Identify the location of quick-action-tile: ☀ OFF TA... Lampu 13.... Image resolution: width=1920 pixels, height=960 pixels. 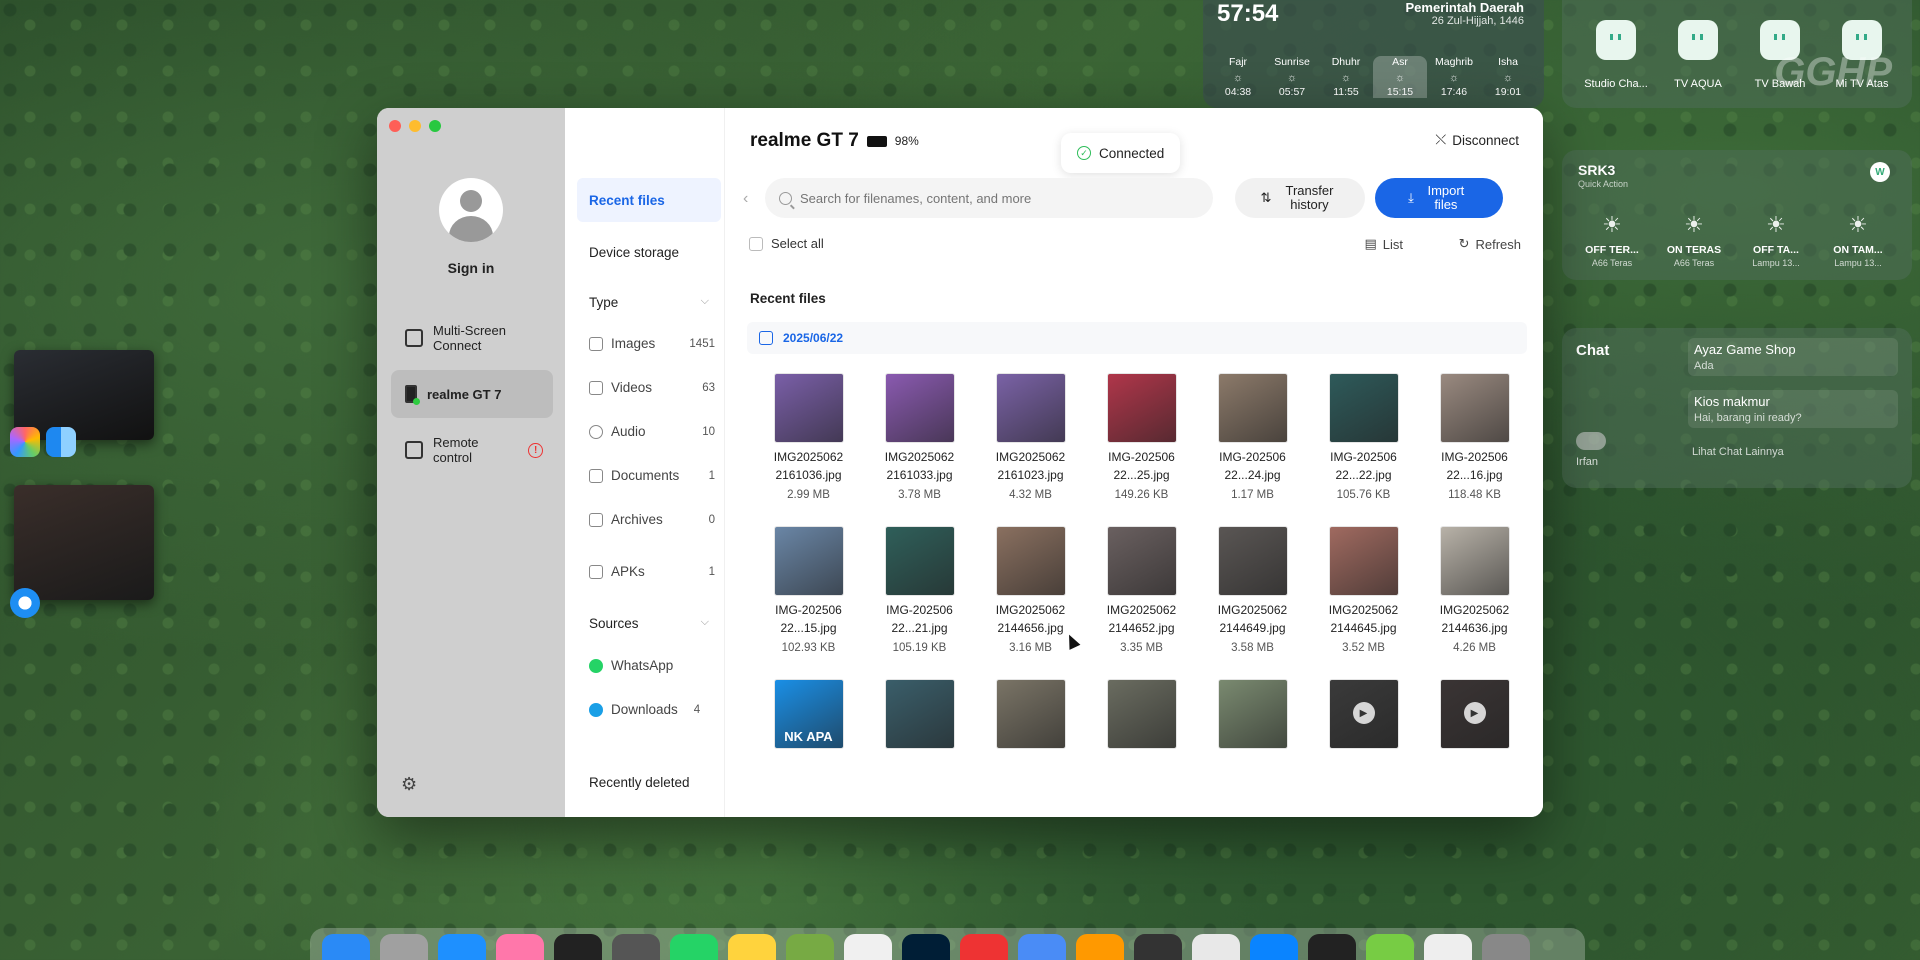
(1776, 240).